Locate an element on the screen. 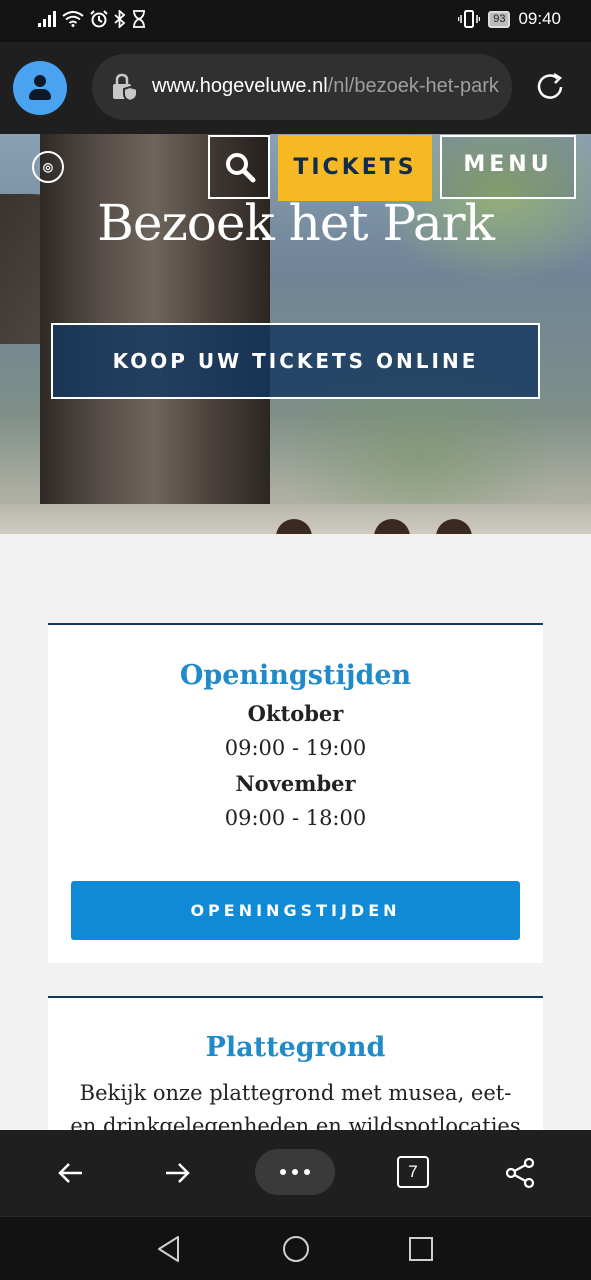 This screenshot has height=1280, width=591. bluetooth-icon is located at coordinates (120, 19).